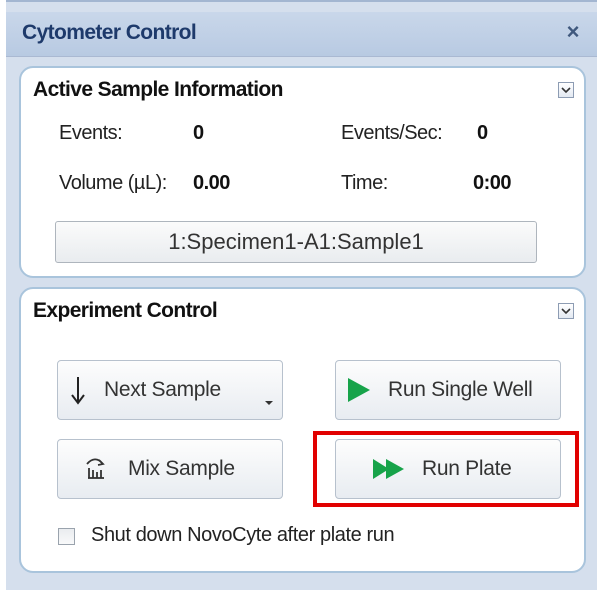  Describe the element at coordinates (460, 389) in the screenshot. I see `run-single-well-label: Run Single Well` at that location.